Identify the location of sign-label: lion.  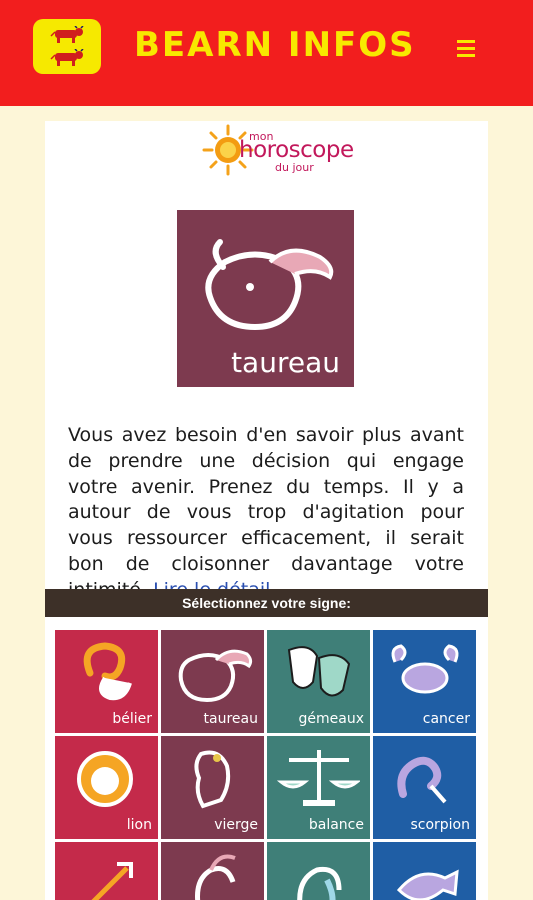
(139, 825).